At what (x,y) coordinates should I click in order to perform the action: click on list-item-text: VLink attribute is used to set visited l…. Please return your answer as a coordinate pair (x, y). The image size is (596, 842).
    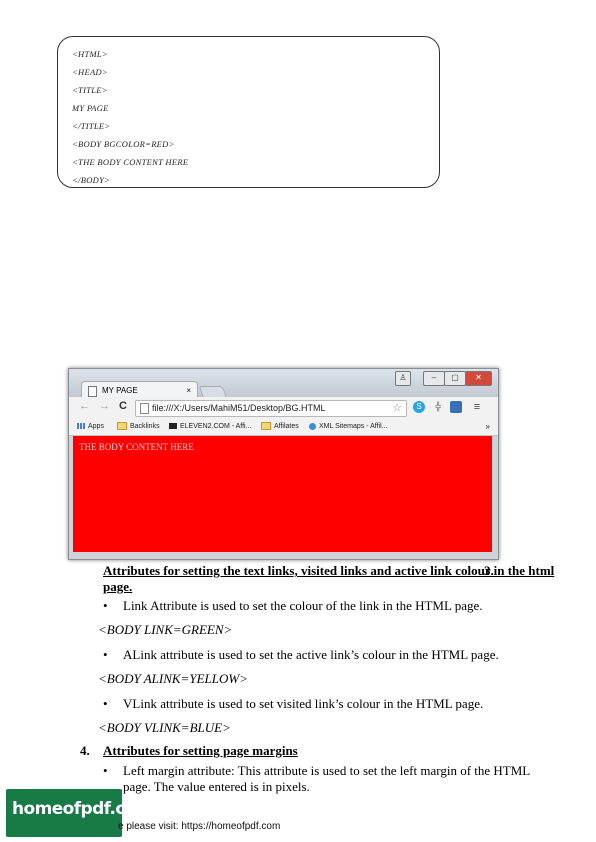
    Looking at the image, I should click on (303, 703).